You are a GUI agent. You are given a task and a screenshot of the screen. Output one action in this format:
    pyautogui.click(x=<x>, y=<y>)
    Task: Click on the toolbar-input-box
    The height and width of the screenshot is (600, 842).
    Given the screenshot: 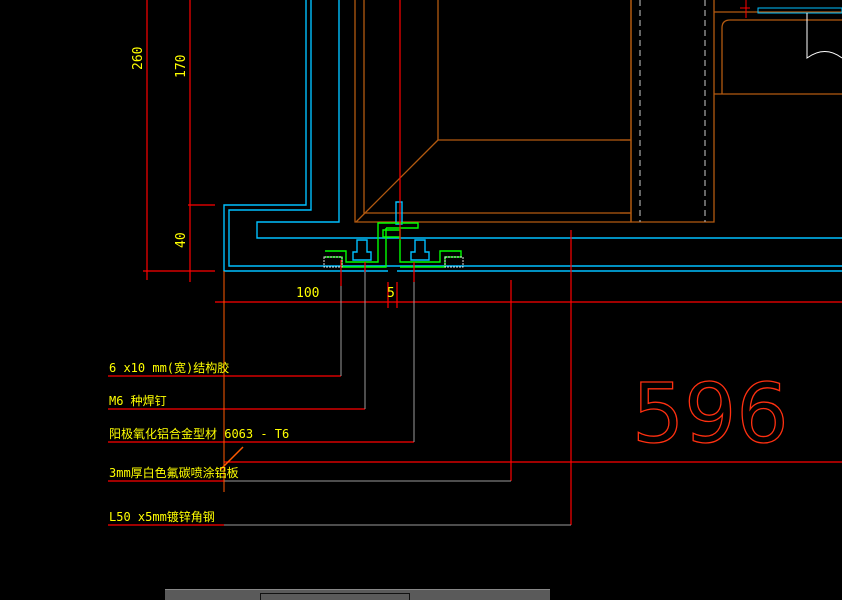 What is the action you would take?
    pyautogui.click(x=335, y=596)
    